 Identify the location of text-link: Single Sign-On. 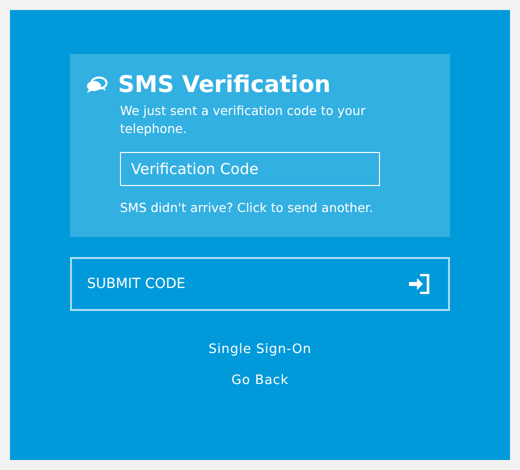
(260, 349).